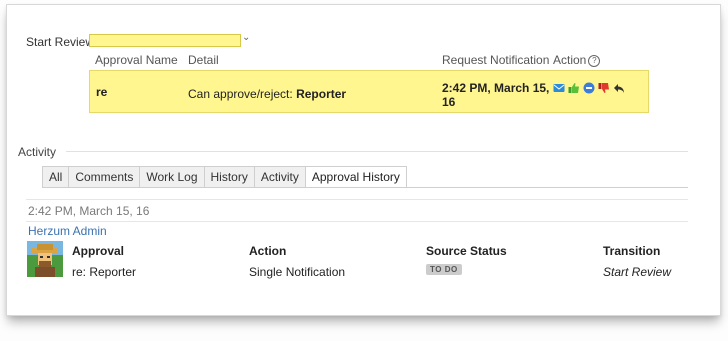  Describe the element at coordinates (594, 61) in the screenshot. I see `help-icon: ?` at that location.